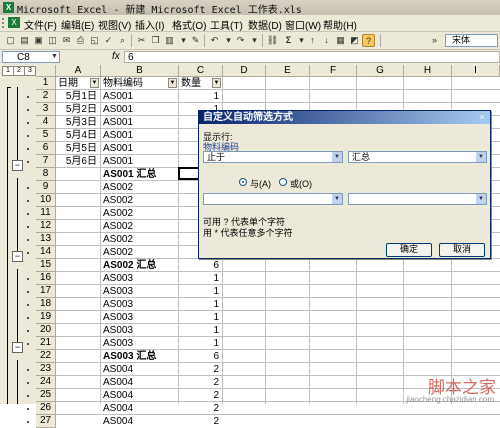  Describe the element at coordinates (333, 71) in the screenshot. I see `column-header-f: F` at that location.